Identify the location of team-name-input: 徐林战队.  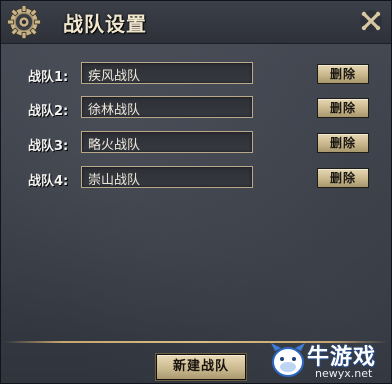
(167, 107).